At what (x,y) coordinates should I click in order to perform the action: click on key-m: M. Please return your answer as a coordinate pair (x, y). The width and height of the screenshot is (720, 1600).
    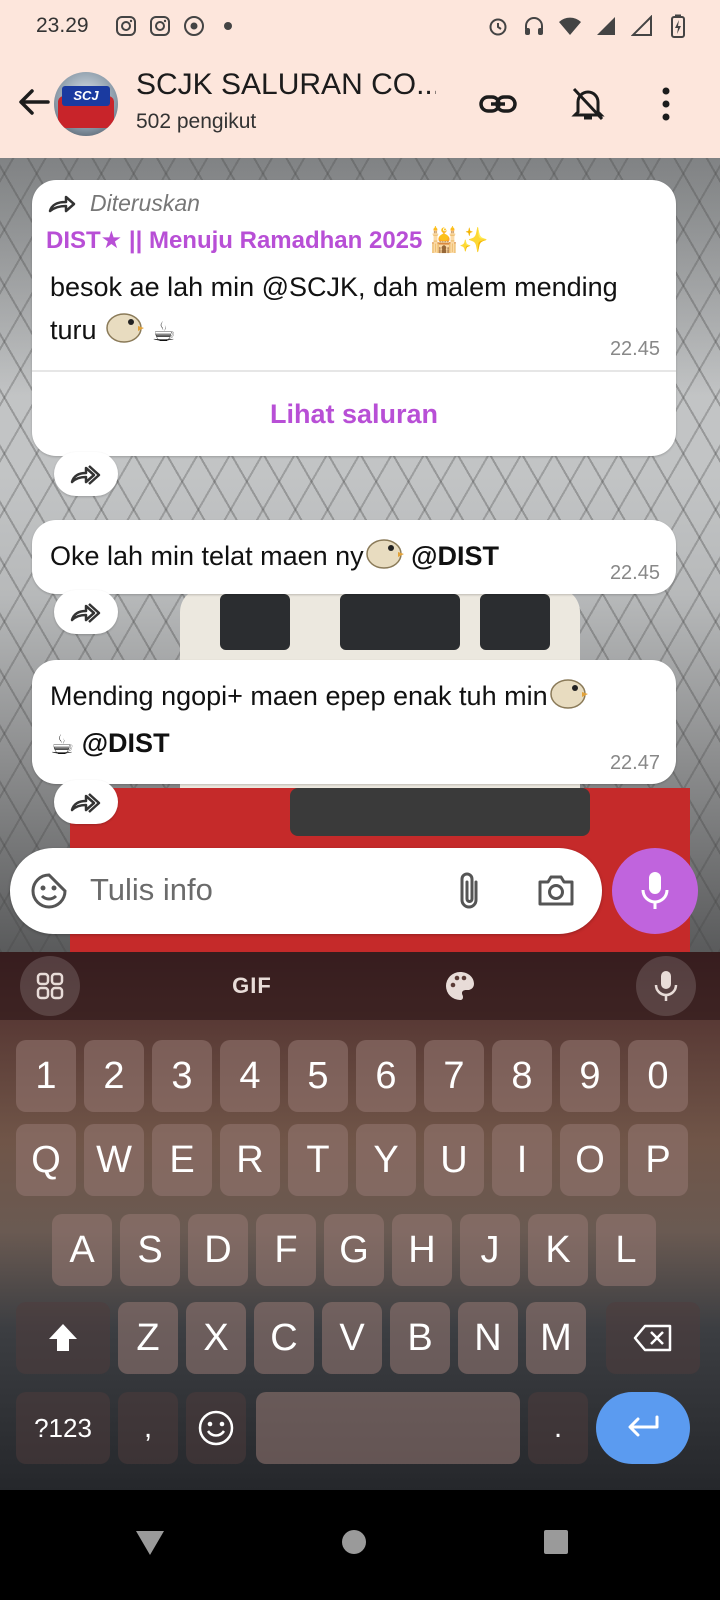
    Looking at the image, I should click on (556, 1338).